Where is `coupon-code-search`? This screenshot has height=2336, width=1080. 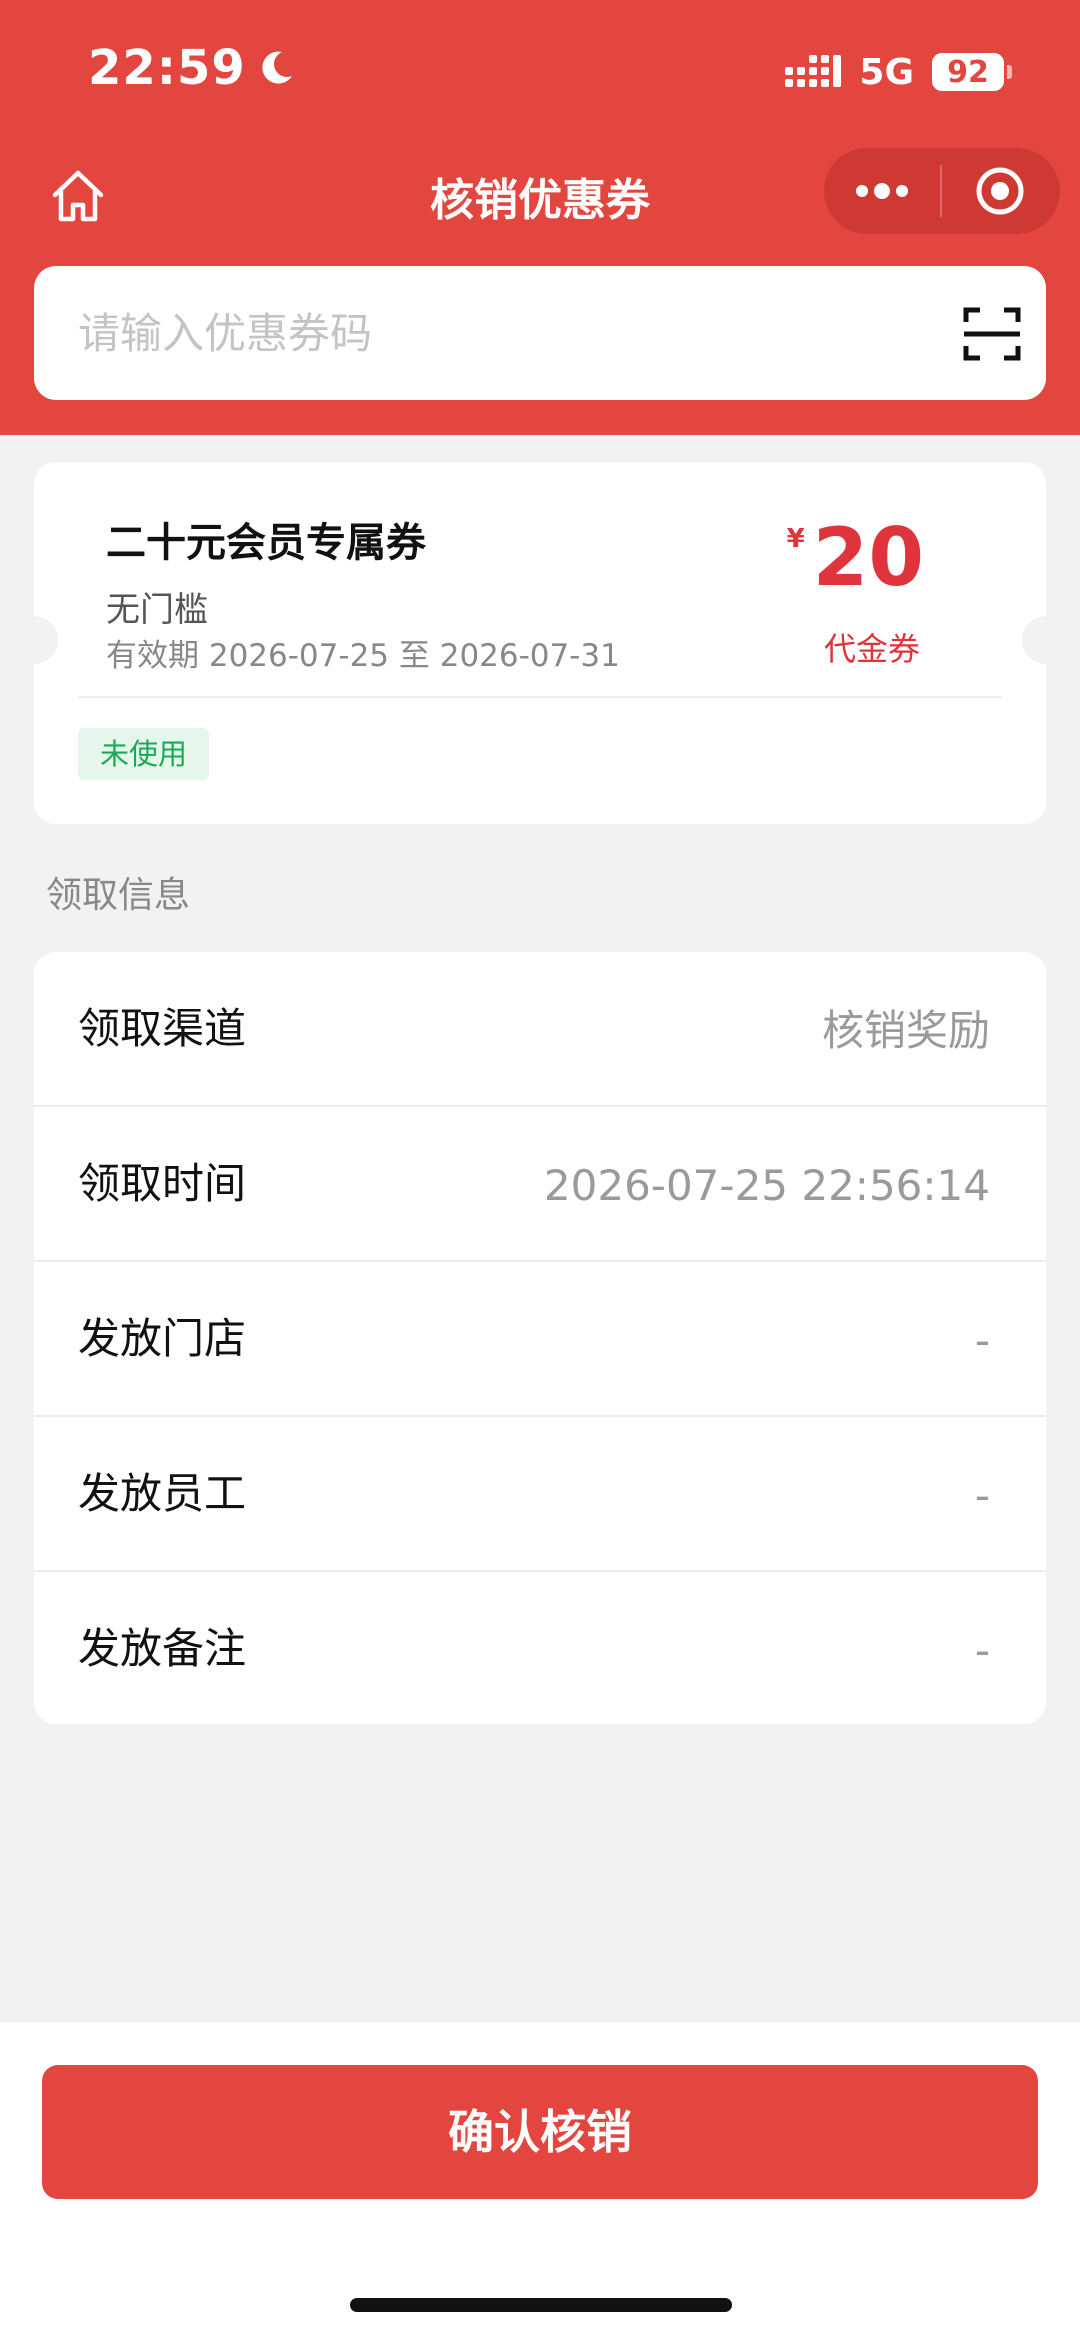 coupon-code-search is located at coordinates (540, 333).